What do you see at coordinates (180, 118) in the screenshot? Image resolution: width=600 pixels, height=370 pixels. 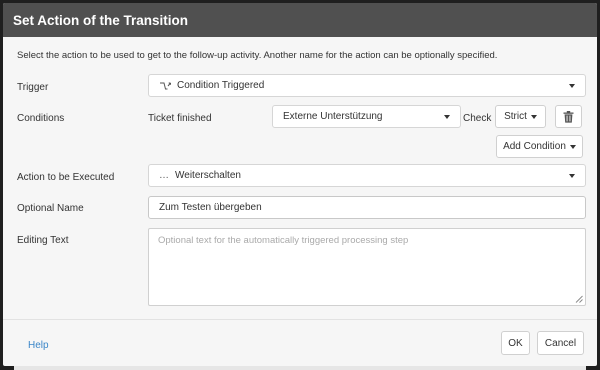 I see `condition-subject: Ticket finished` at bounding box center [180, 118].